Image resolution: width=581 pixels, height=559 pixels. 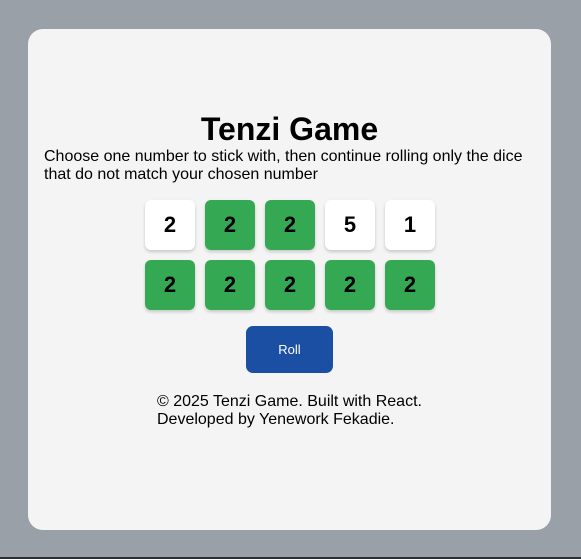 I want to click on die-2: 2, so click(x=230, y=225).